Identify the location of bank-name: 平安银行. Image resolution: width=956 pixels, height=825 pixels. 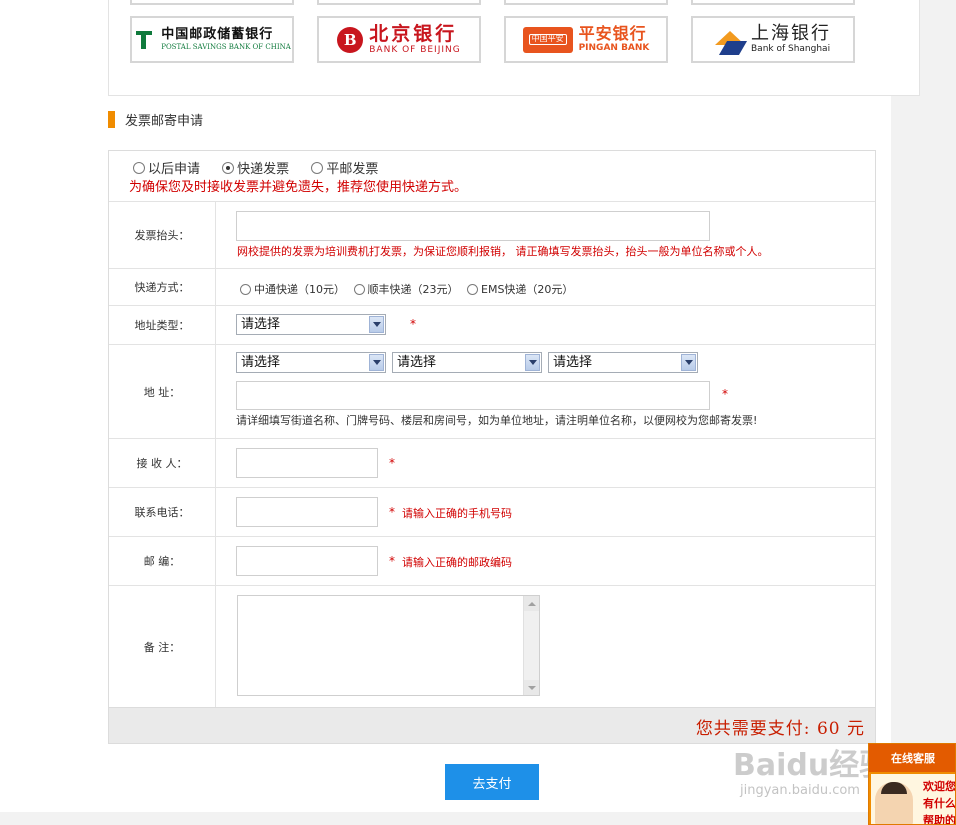
(612, 33).